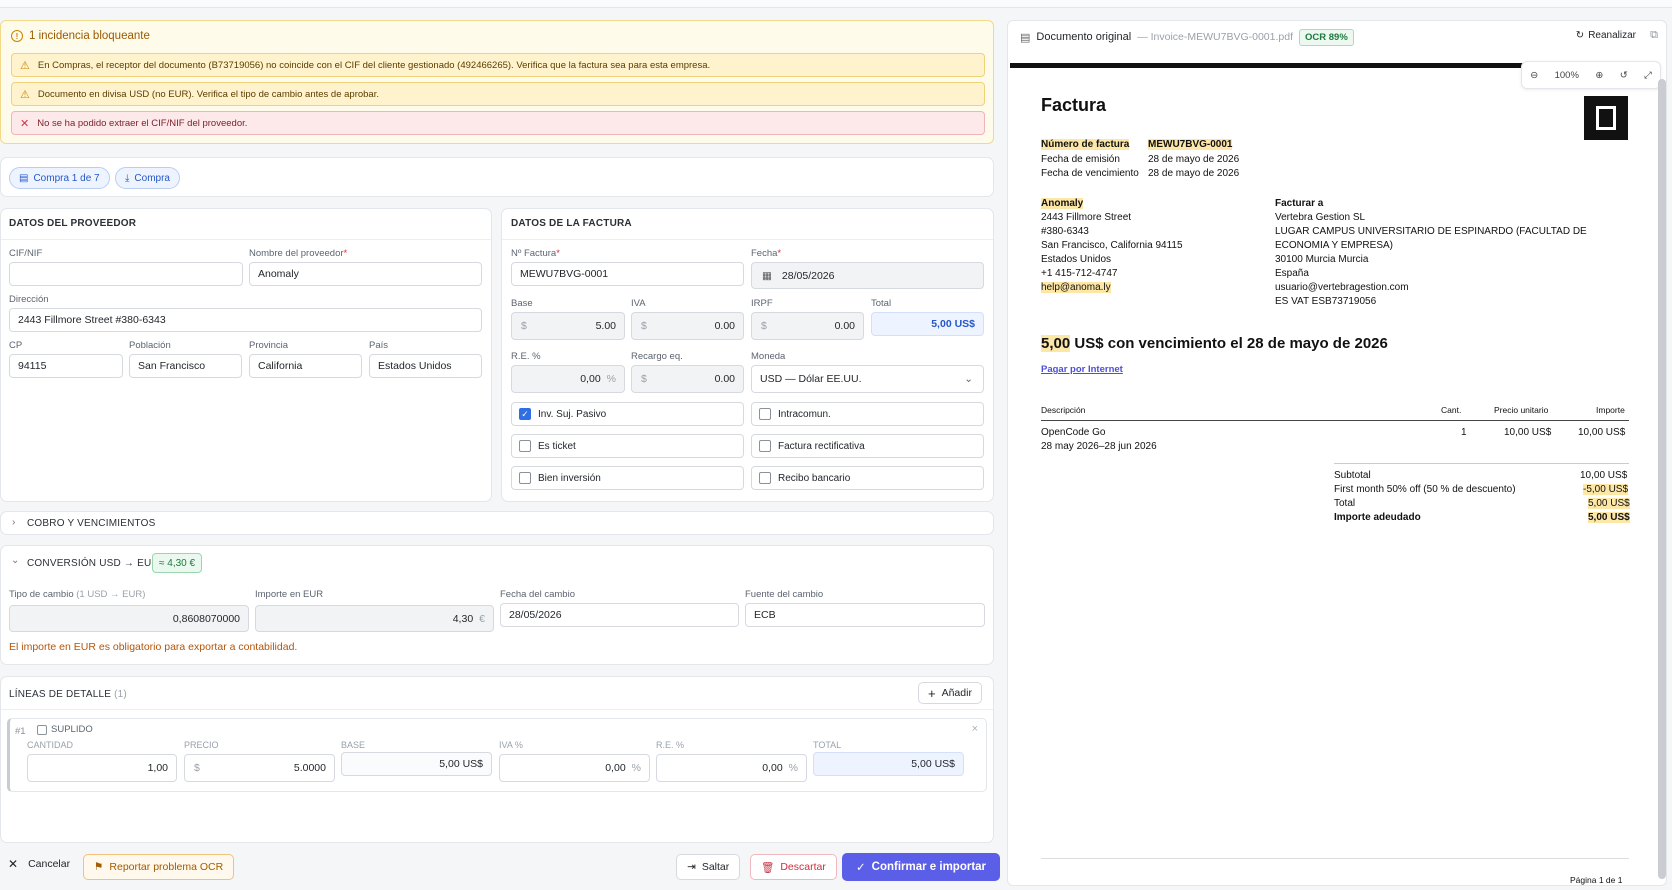 Image resolution: width=1672 pixels, height=890 pixels. Describe the element at coordinates (298, 253) in the screenshot. I see `supplier-name-label: Nombre del proveedor*` at that location.